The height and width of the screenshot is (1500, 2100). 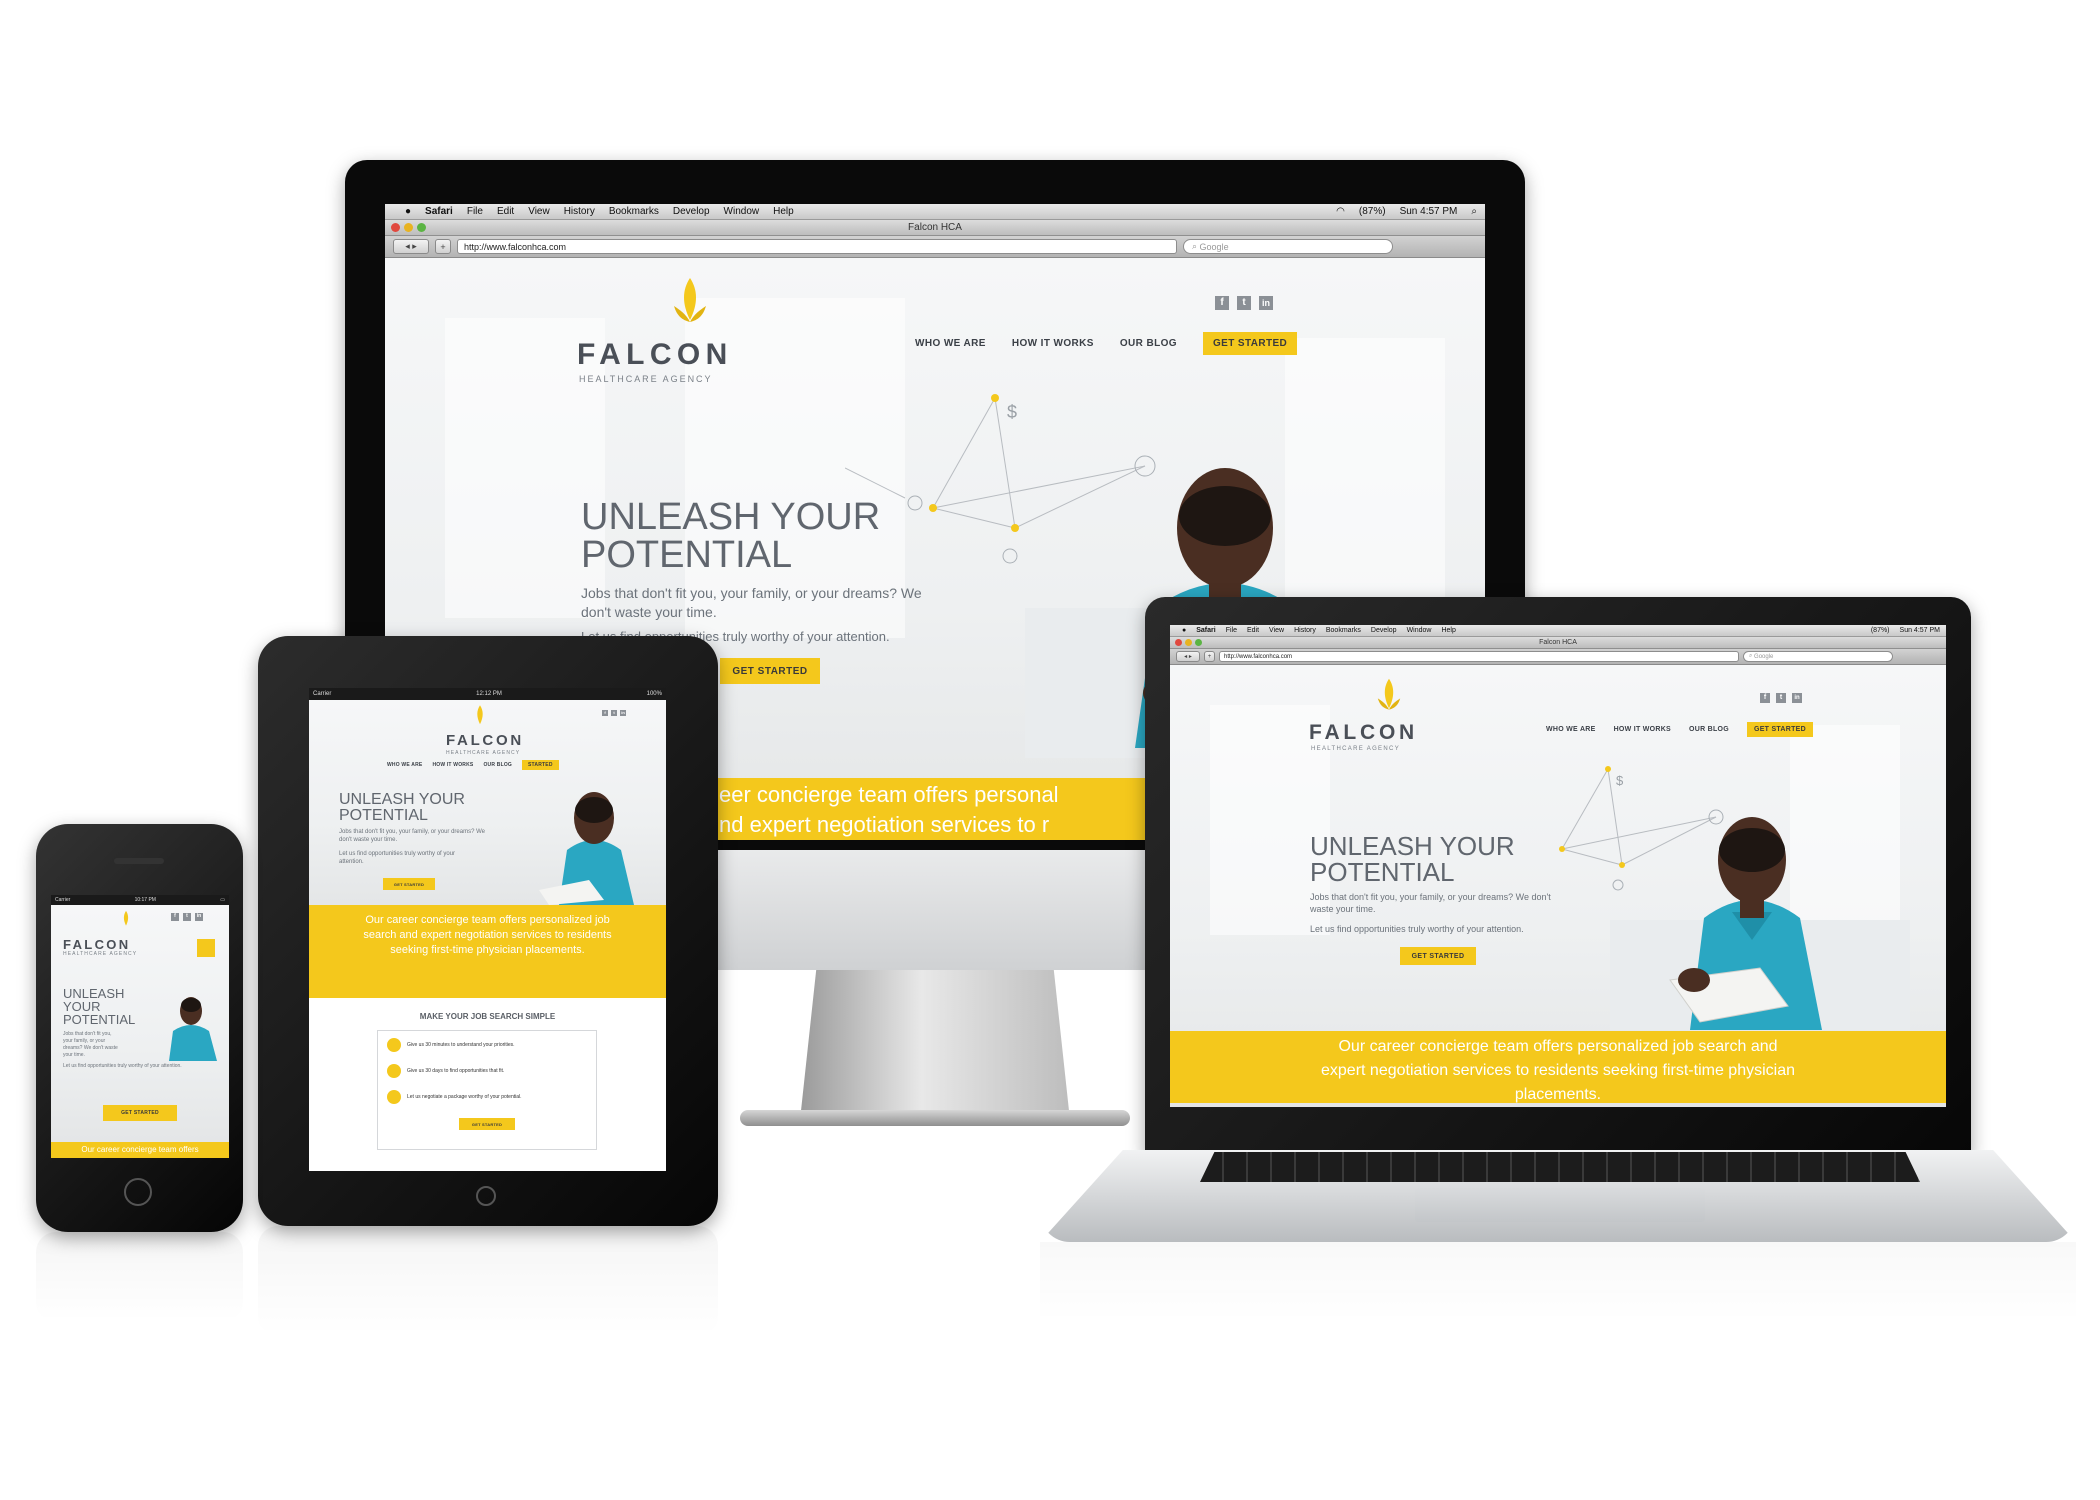 I want to click on imac-stand, so click(x=935, y=1045).